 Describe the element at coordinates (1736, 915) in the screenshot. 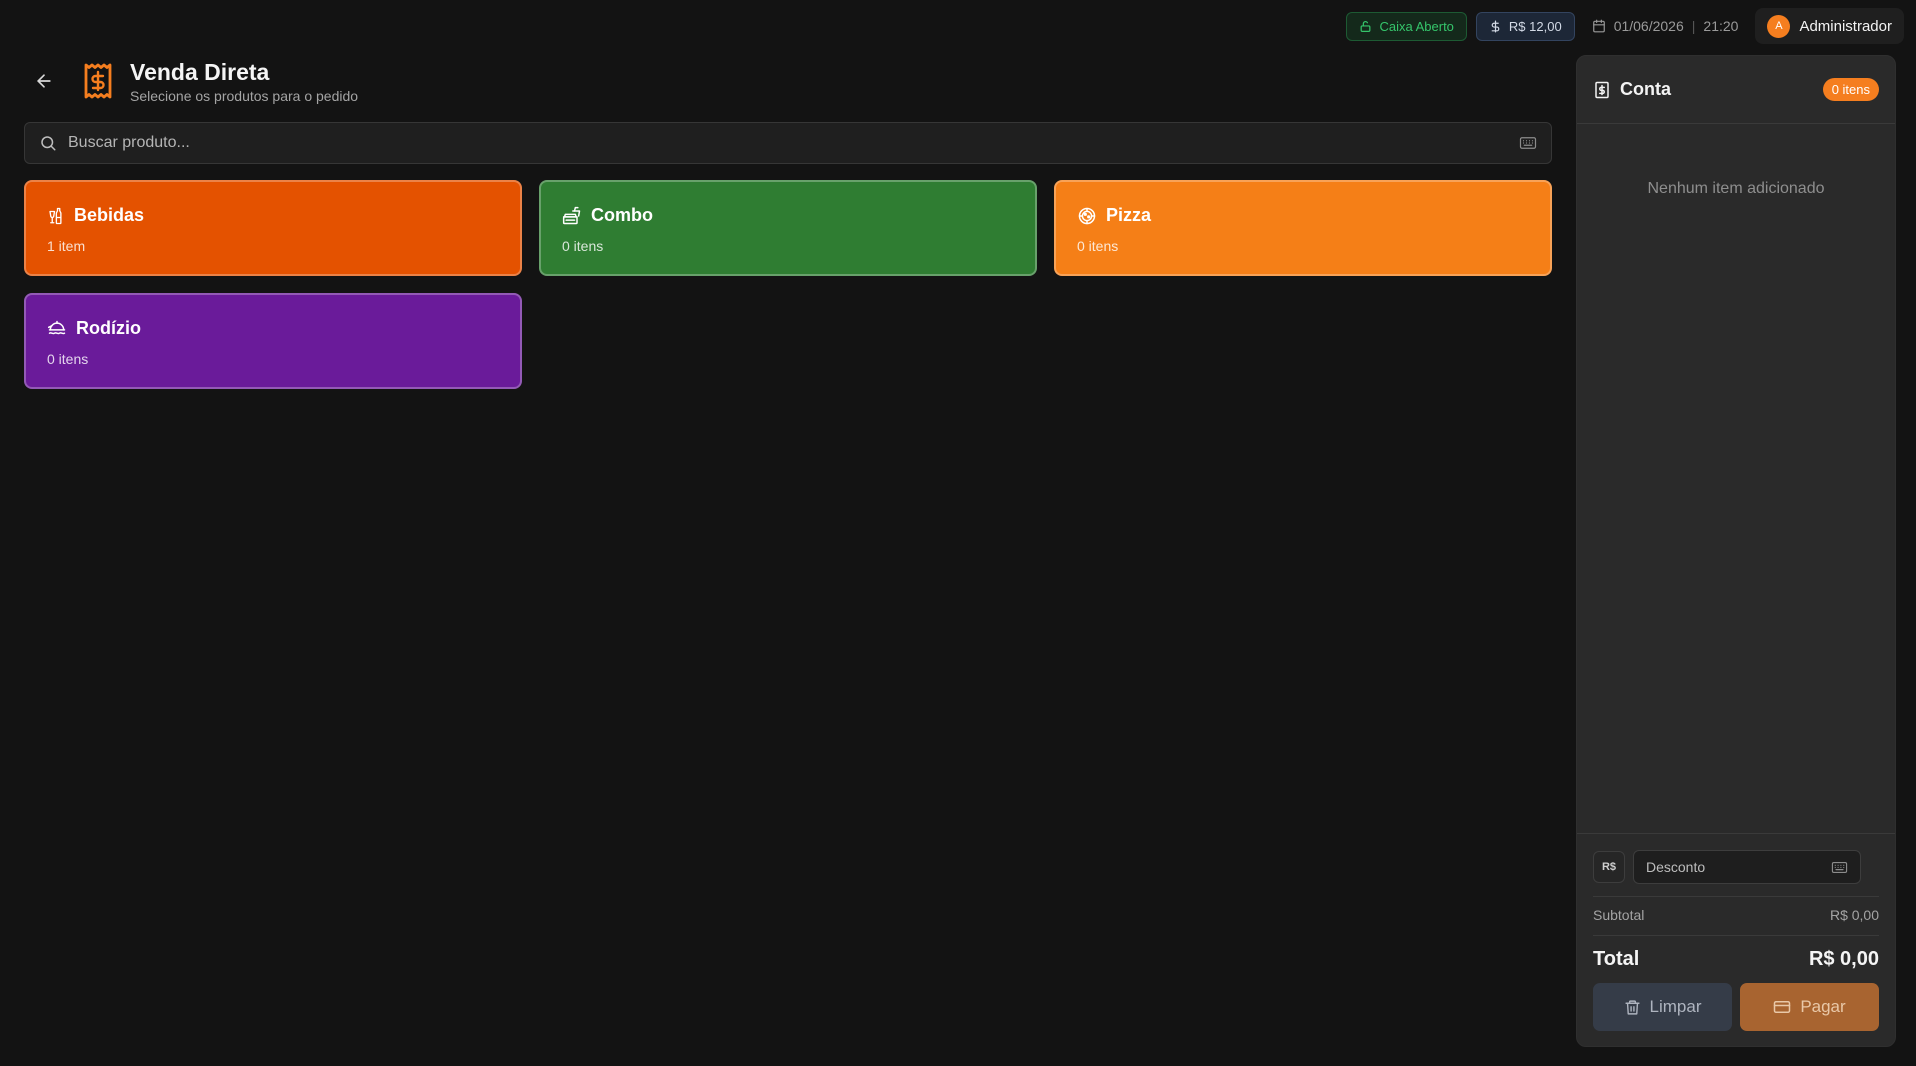

I see `subtotal-row: Subtotal R$ 0,00` at that location.